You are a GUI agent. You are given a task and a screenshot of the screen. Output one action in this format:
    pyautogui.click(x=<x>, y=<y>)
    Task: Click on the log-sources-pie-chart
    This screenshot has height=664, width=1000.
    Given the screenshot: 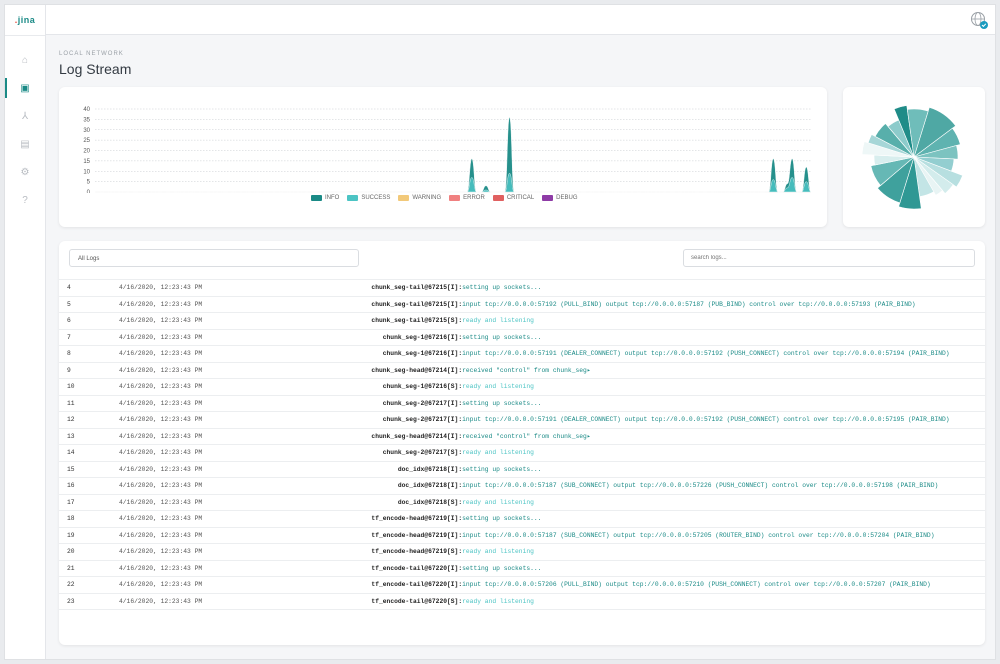 What is the action you would take?
    pyautogui.click(x=912, y=157)
    